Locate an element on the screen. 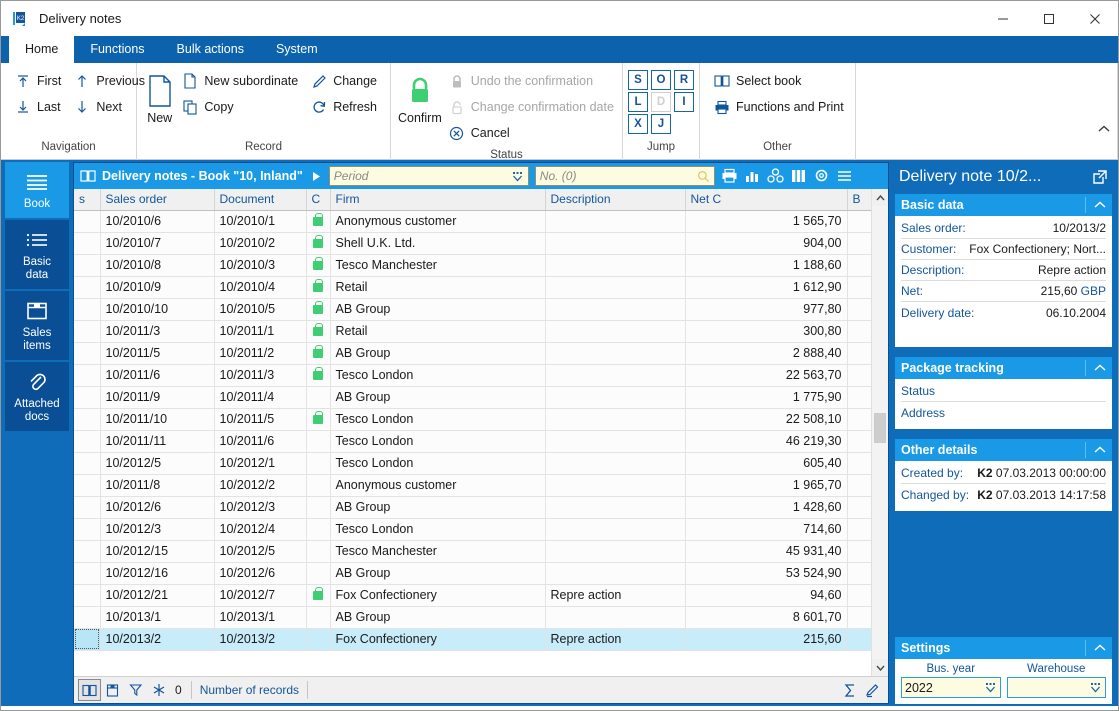 This screenshot has width=1119, height=711. table-row: 10/2010/10 10/2010/5 AB Group 977,80 is located at coordinates (481, 309).